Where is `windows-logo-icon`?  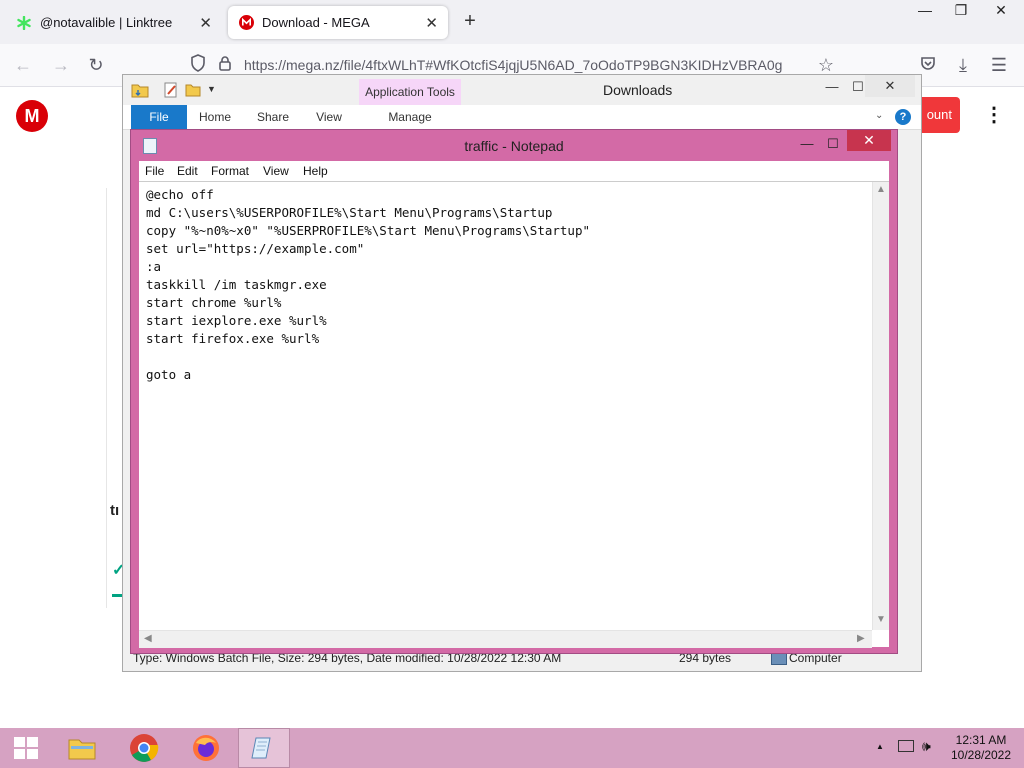 windows-logo-icon is located at coordinates (26, 748).